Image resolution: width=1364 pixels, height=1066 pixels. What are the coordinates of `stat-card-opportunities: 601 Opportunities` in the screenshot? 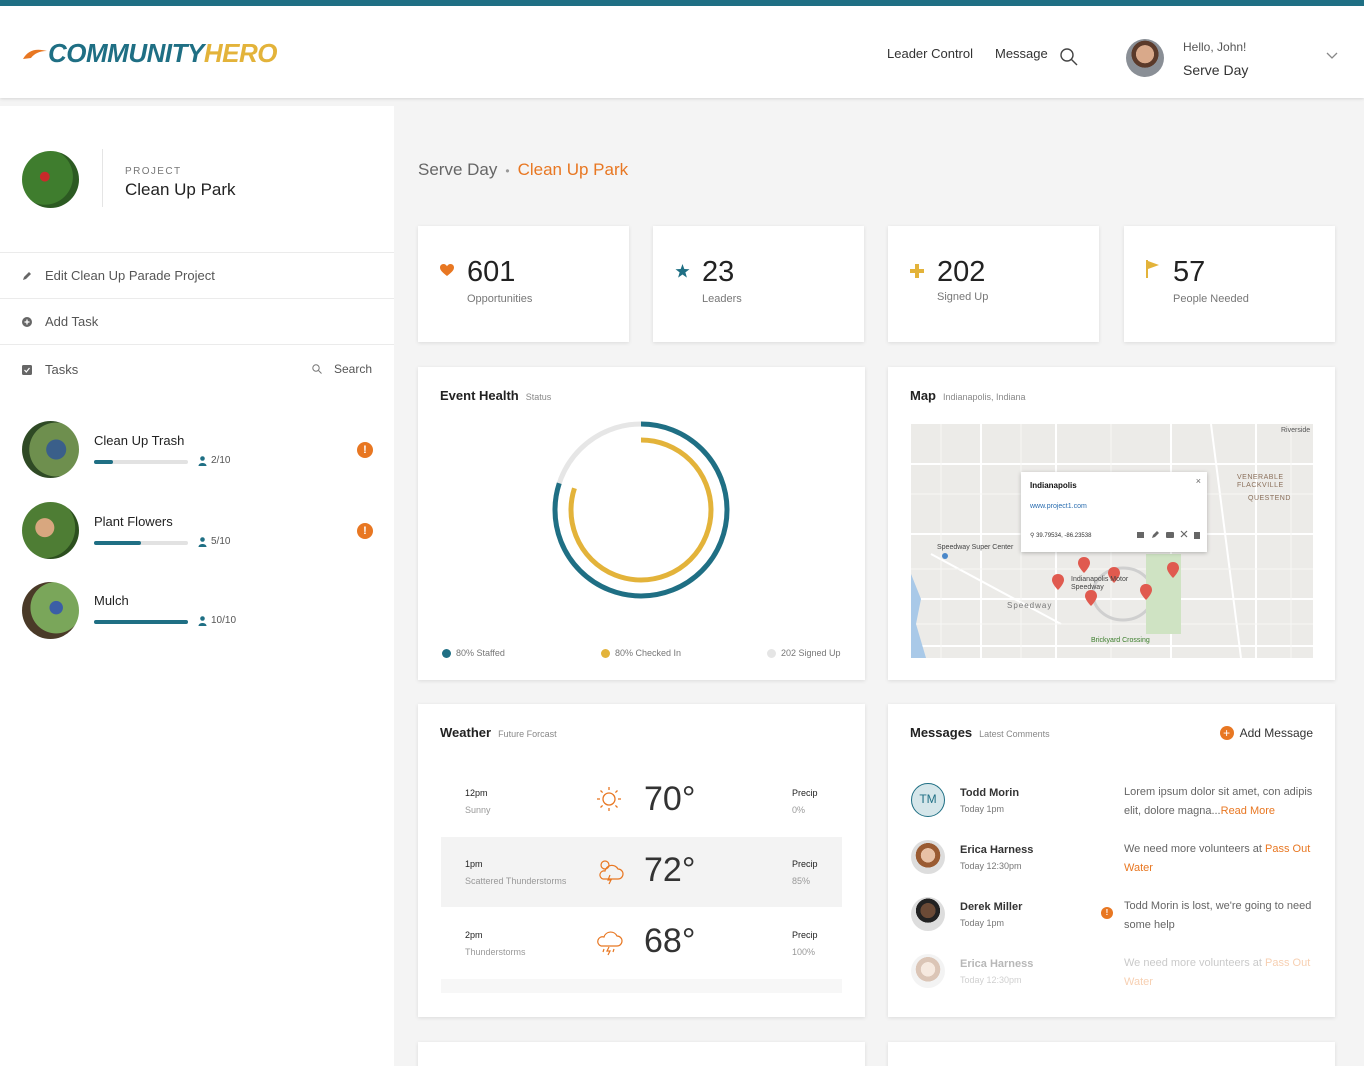 It's located at (523, 284).